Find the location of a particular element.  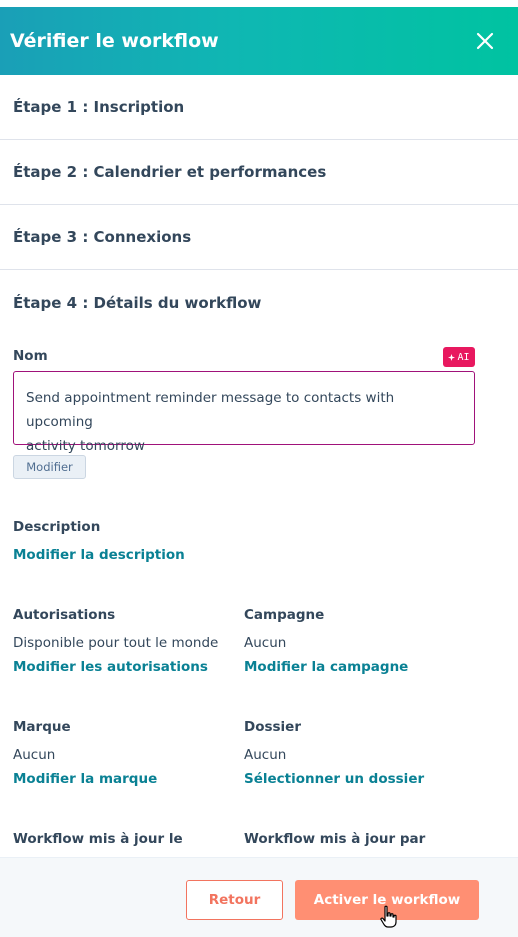

step-2-section: Étape 2 : Calendrier et performances is located at coordinates (259, 172).